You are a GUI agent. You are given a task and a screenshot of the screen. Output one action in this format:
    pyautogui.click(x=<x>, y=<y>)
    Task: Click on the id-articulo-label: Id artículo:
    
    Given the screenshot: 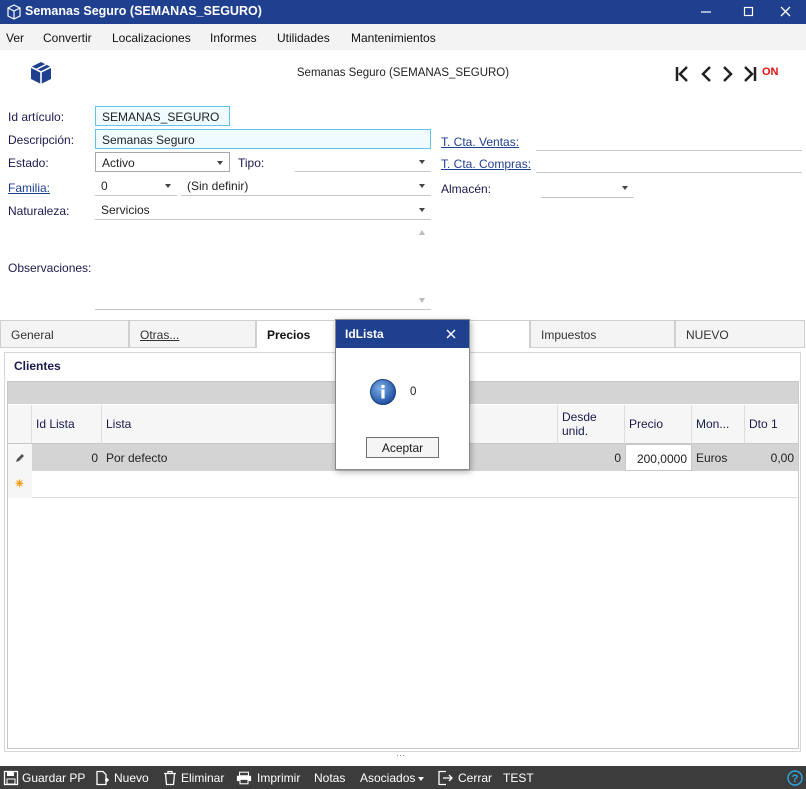 What is the action you would take?
    pyautogui.click(x=36, y=117)
    